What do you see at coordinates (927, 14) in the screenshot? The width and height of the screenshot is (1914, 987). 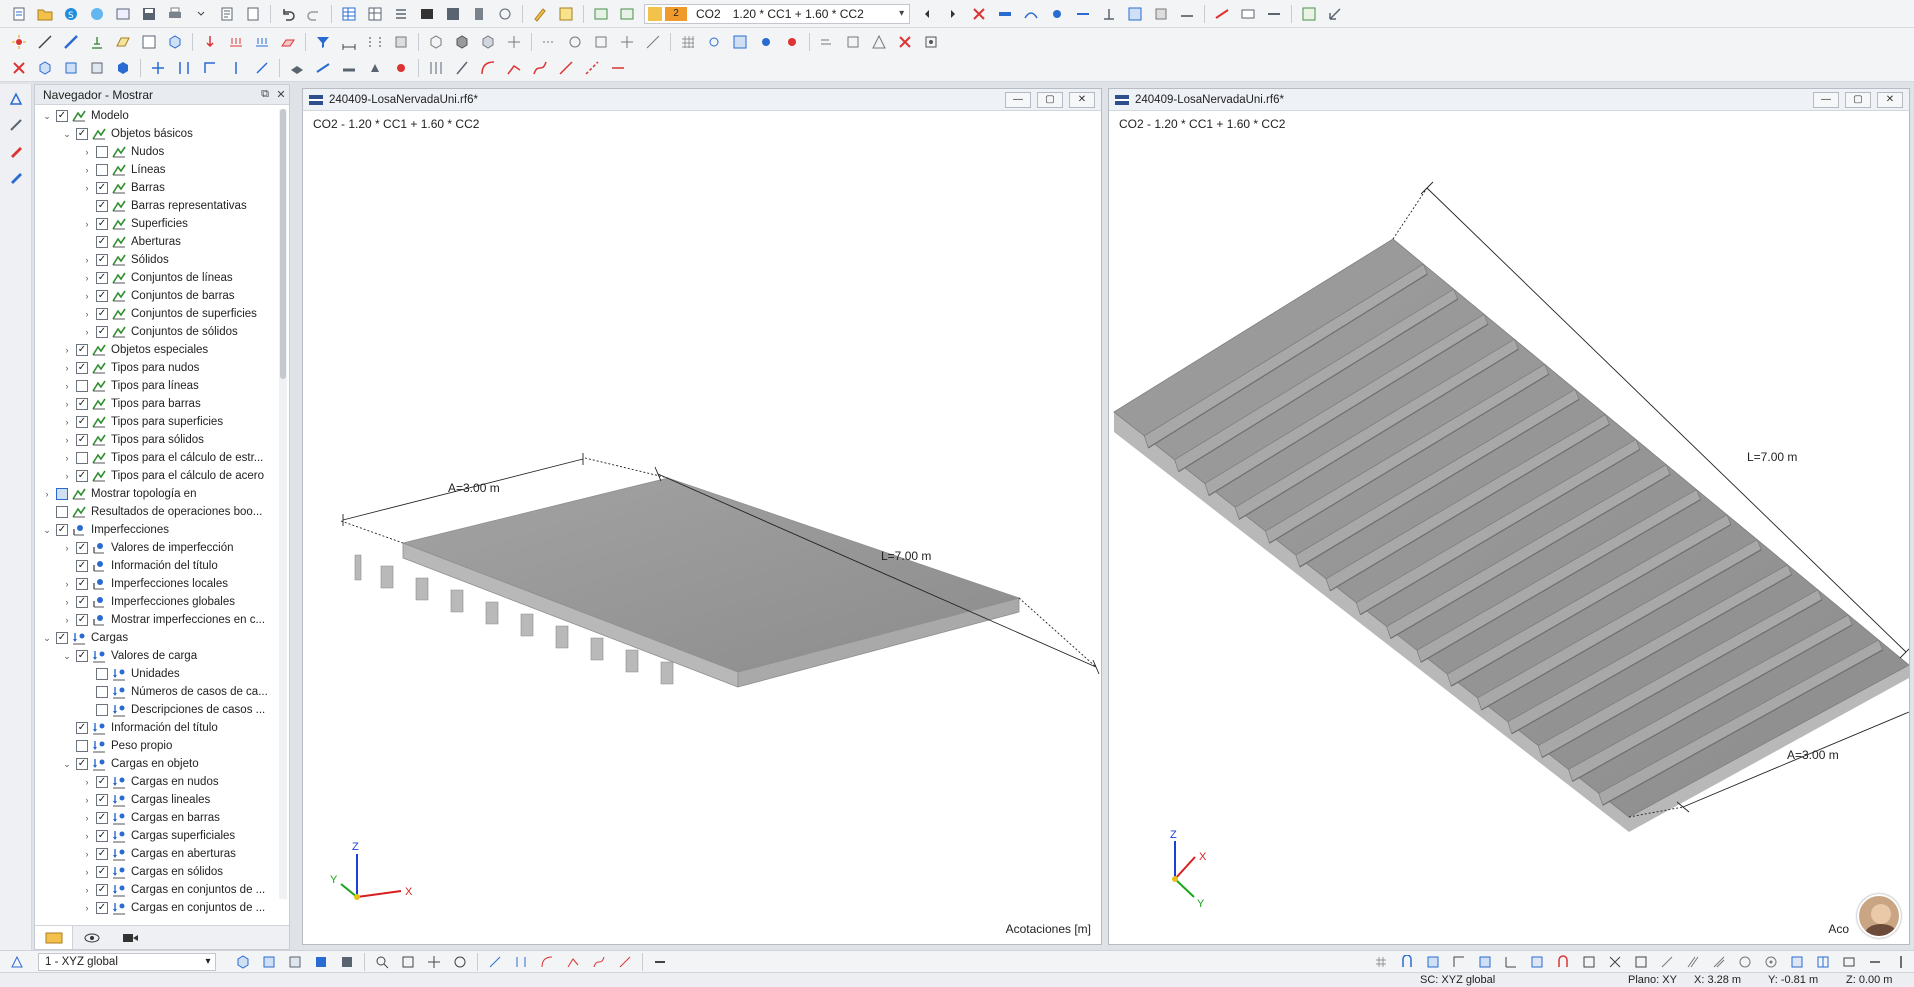 I see `combo-prev-icon` at bounding box center [927, 14].